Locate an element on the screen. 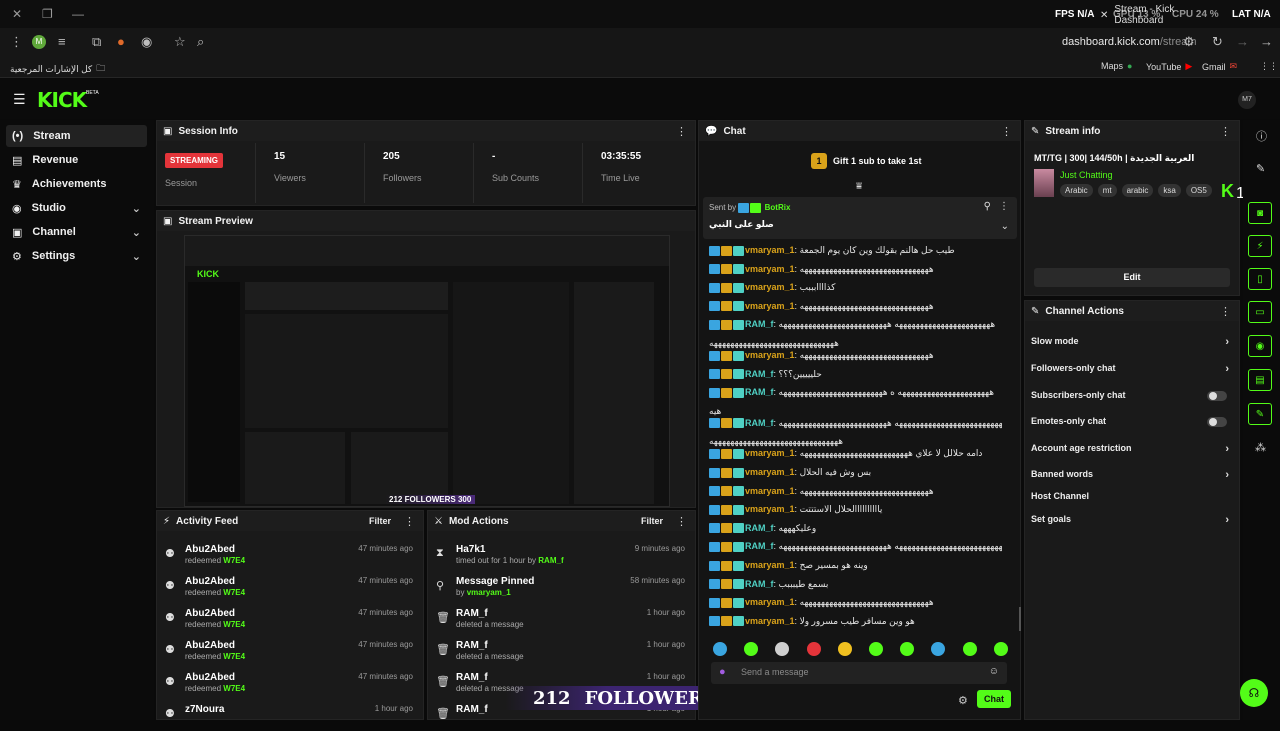 This screenshot has width=1280, height=731. menu-dots-icon: ⋮ is located at coordinates (16, 42).